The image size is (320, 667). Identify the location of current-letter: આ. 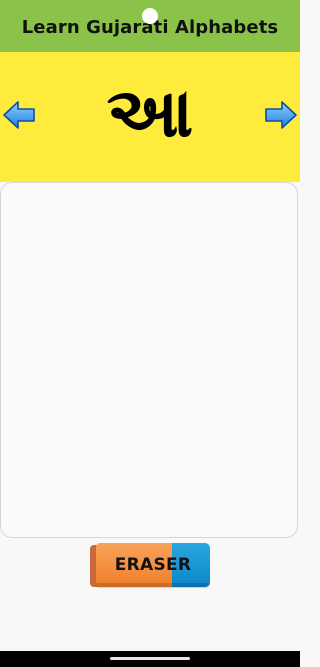
(150, 113).